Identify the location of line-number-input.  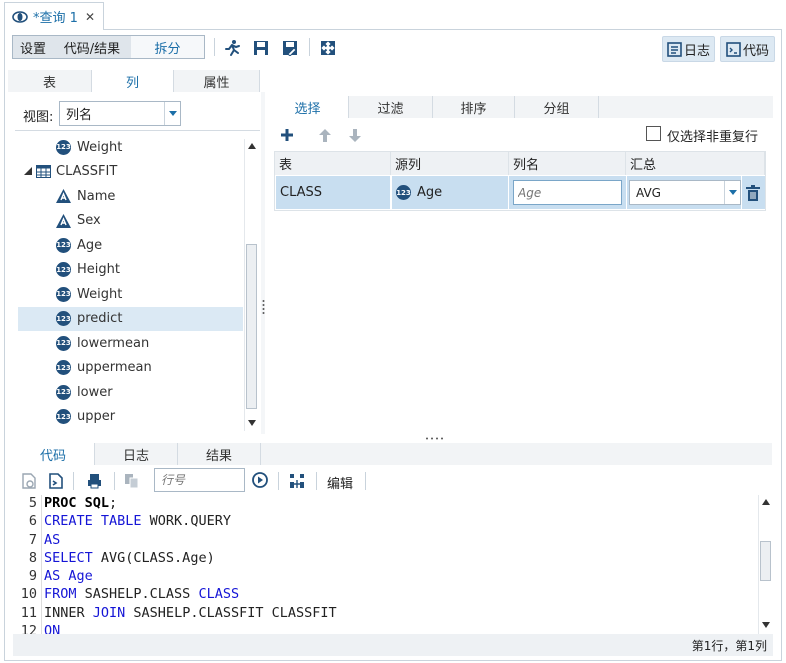
(199, 480).